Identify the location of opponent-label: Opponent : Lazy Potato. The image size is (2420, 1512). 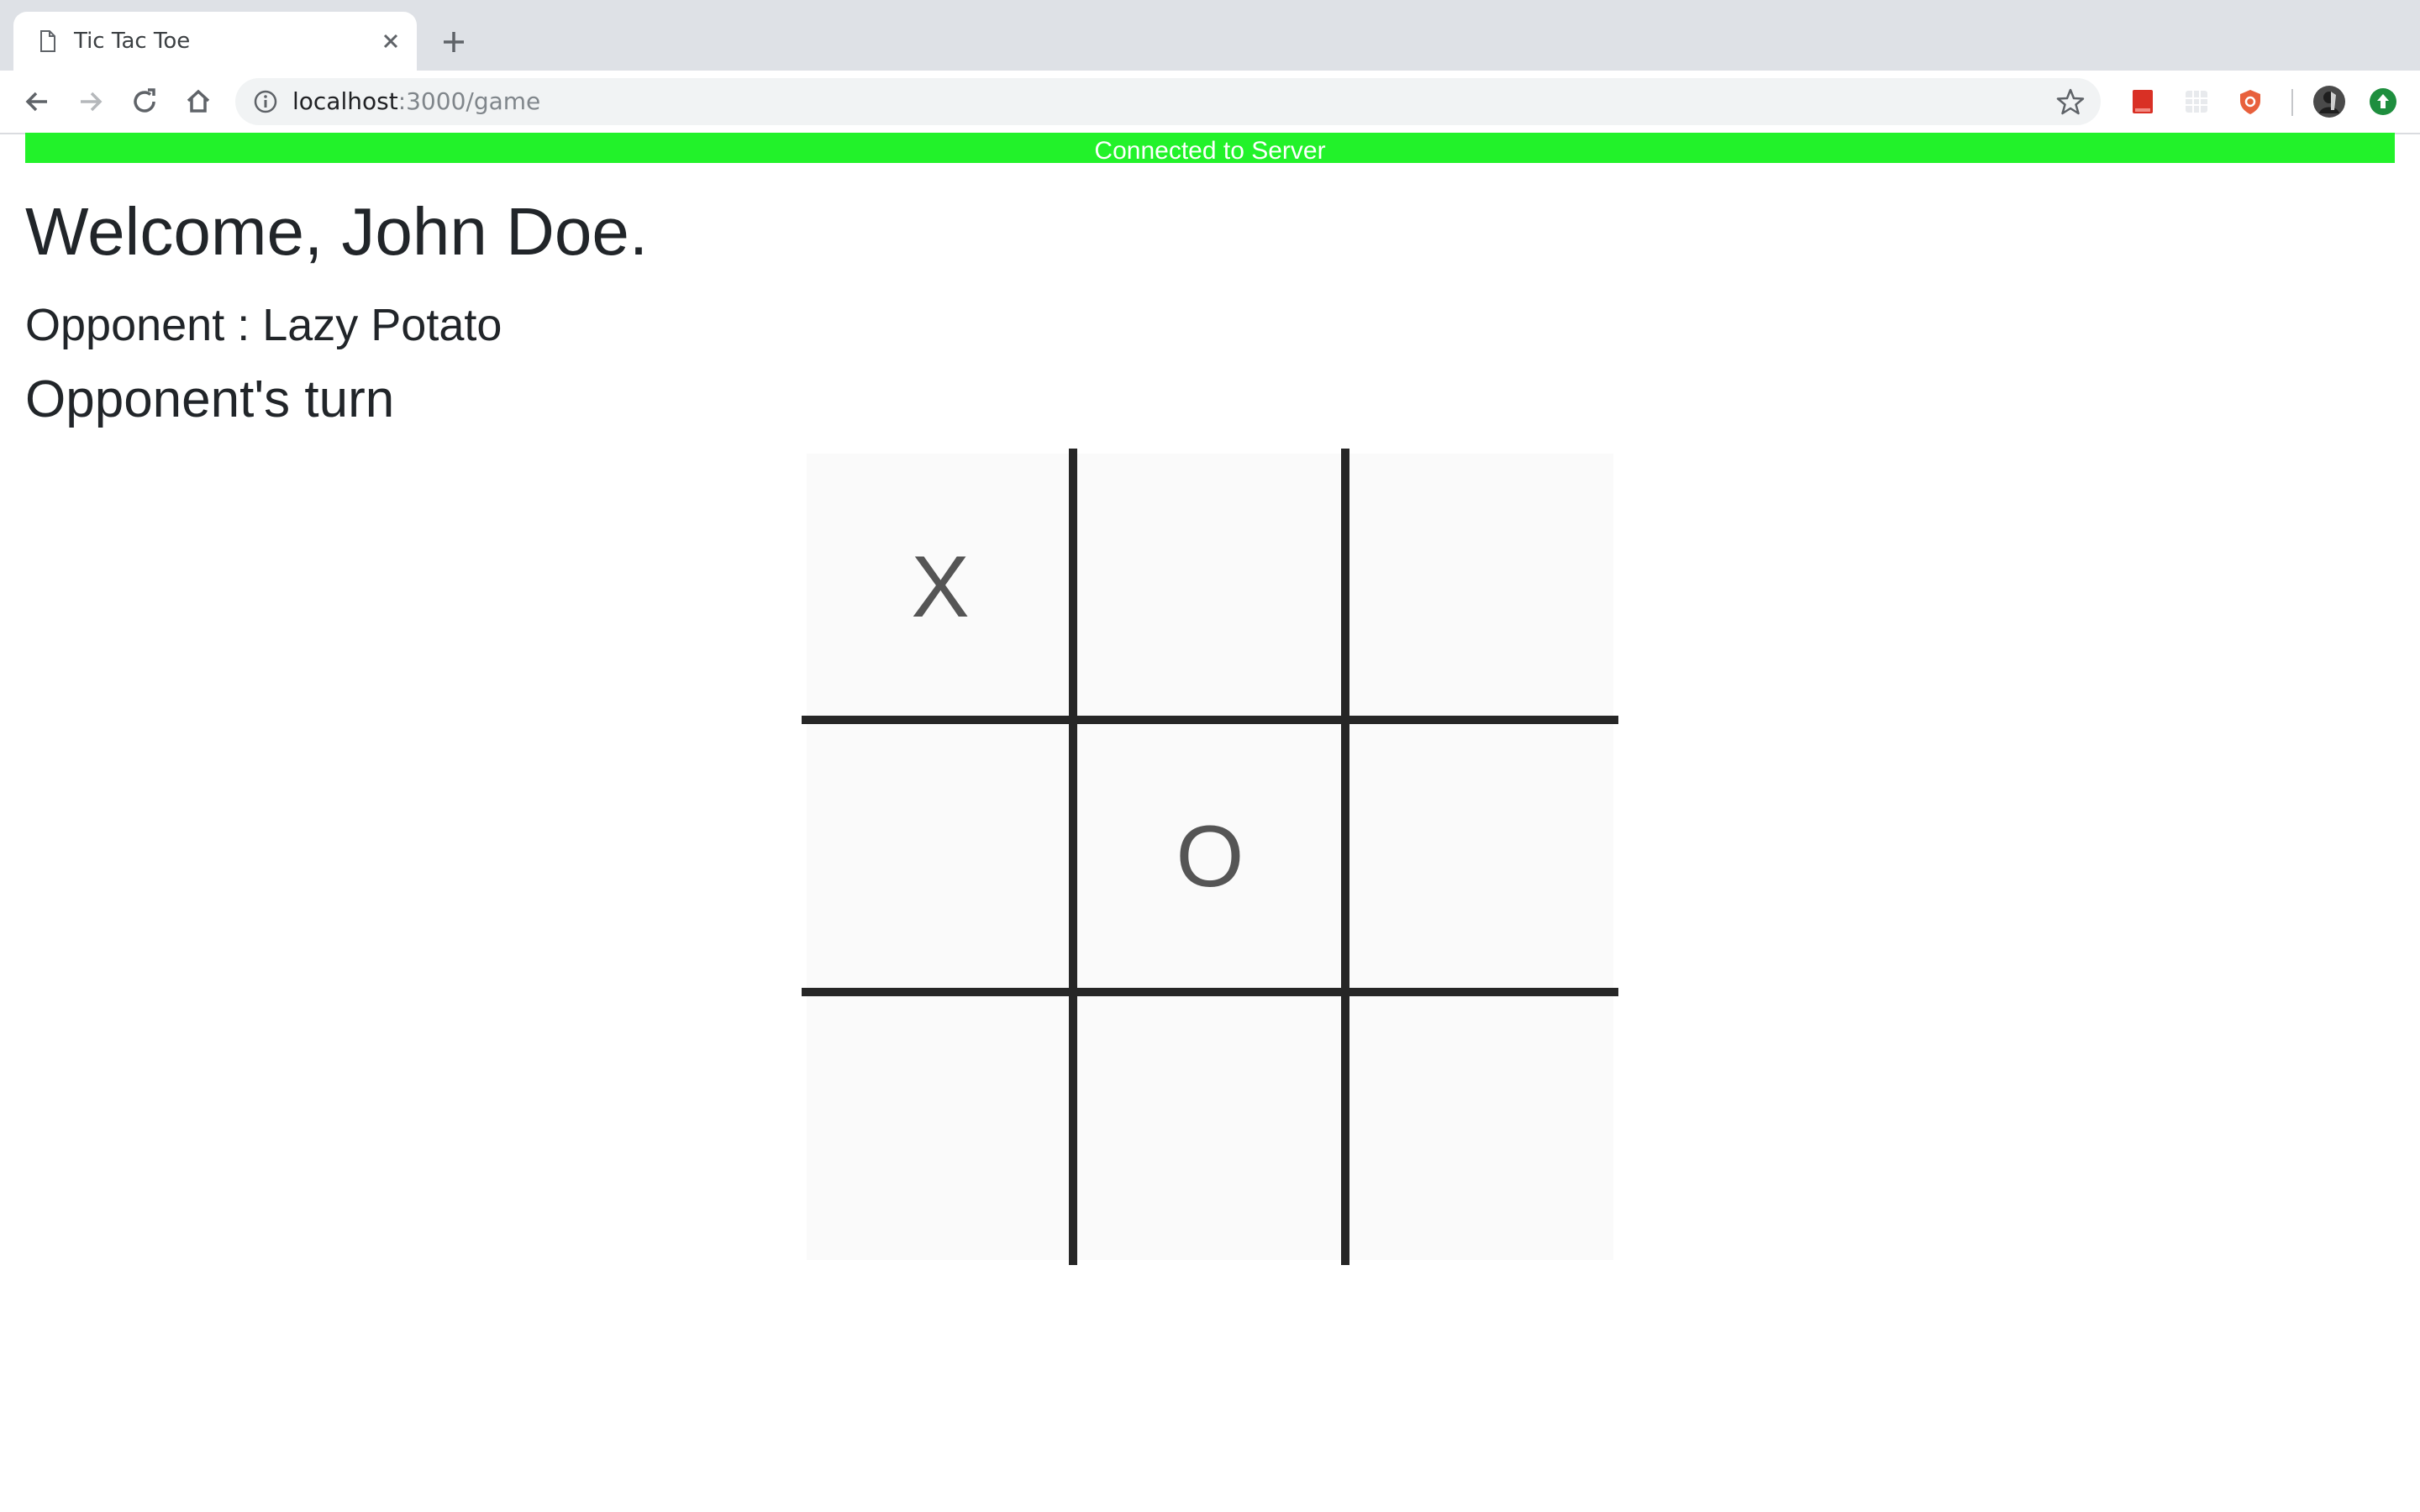
(263, 325).